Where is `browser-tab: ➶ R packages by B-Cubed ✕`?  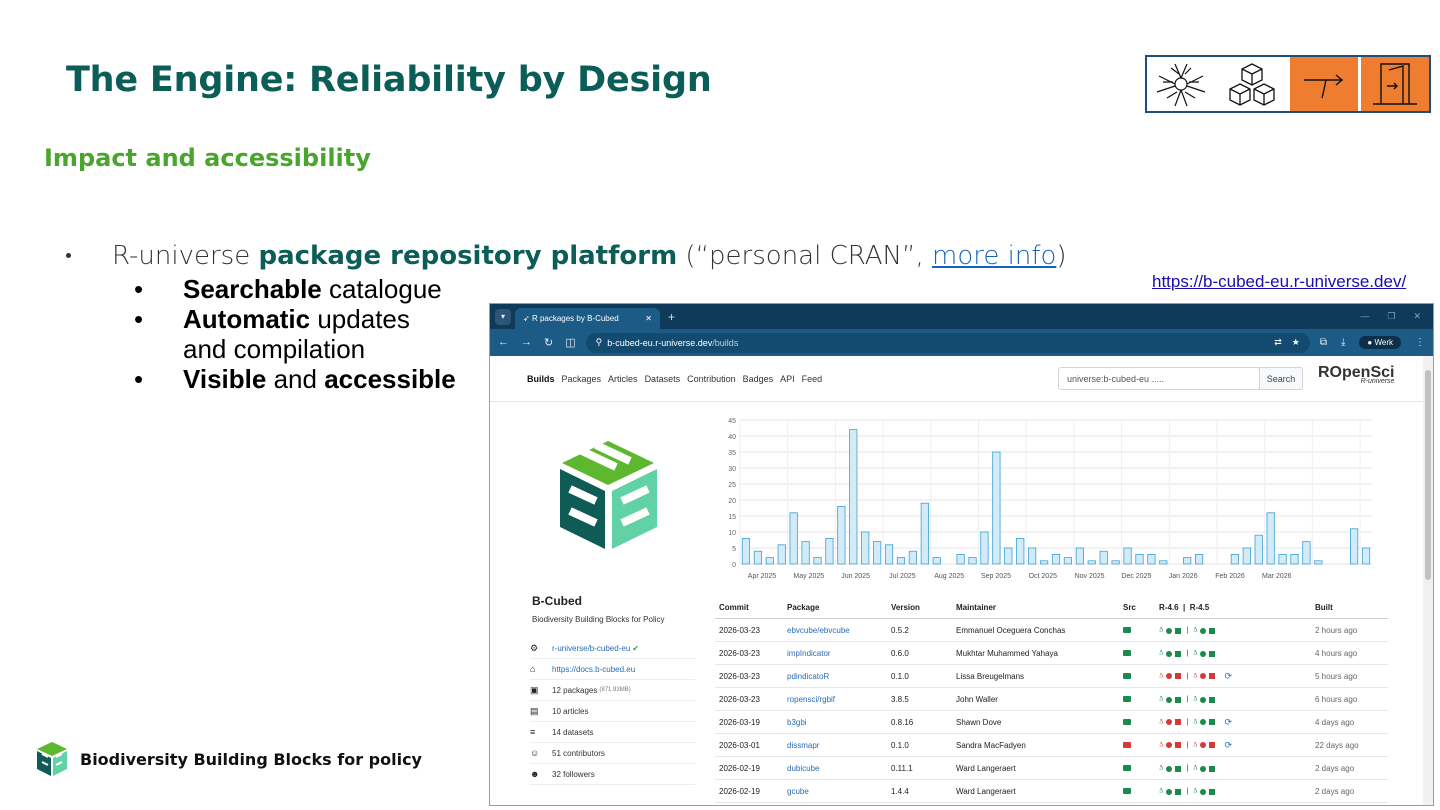
browser-tab: ➶ R packages by B-Cubed ✕ is located at coordinates (587, 318).